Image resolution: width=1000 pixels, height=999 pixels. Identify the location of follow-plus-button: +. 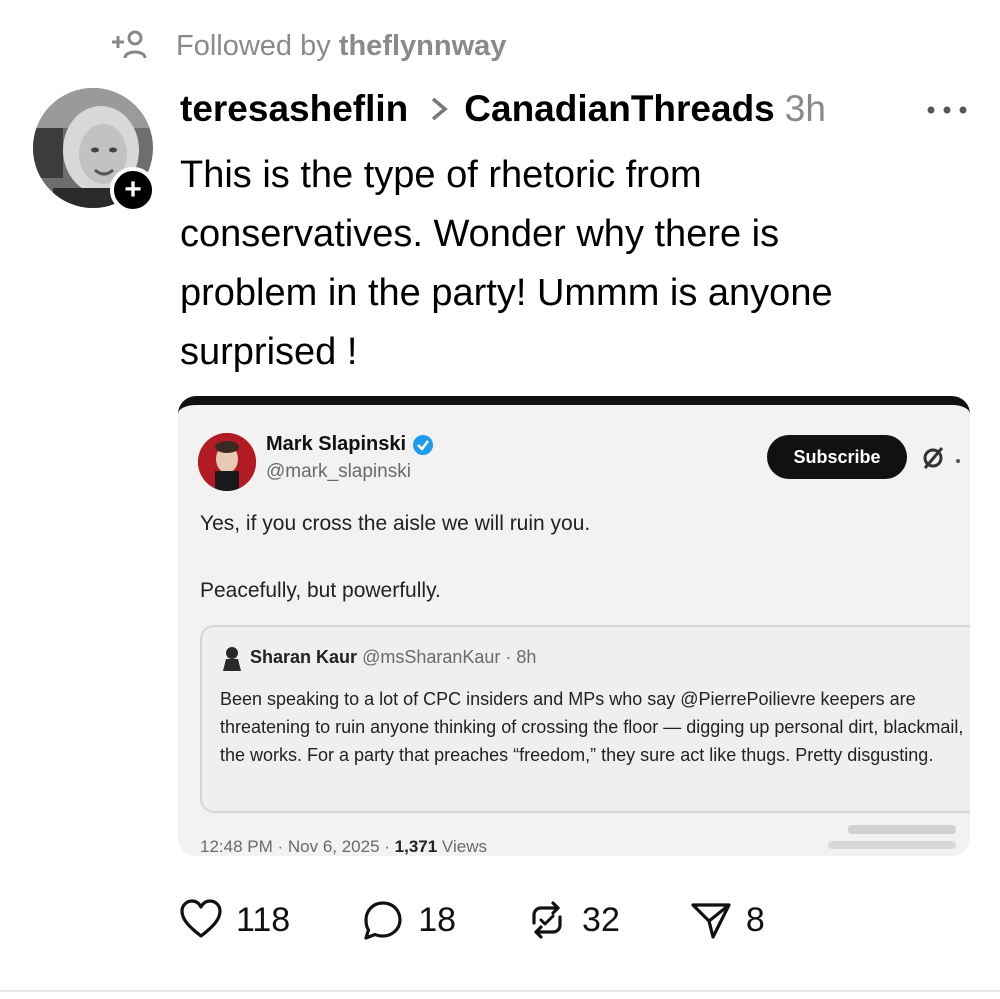
(133, 190).